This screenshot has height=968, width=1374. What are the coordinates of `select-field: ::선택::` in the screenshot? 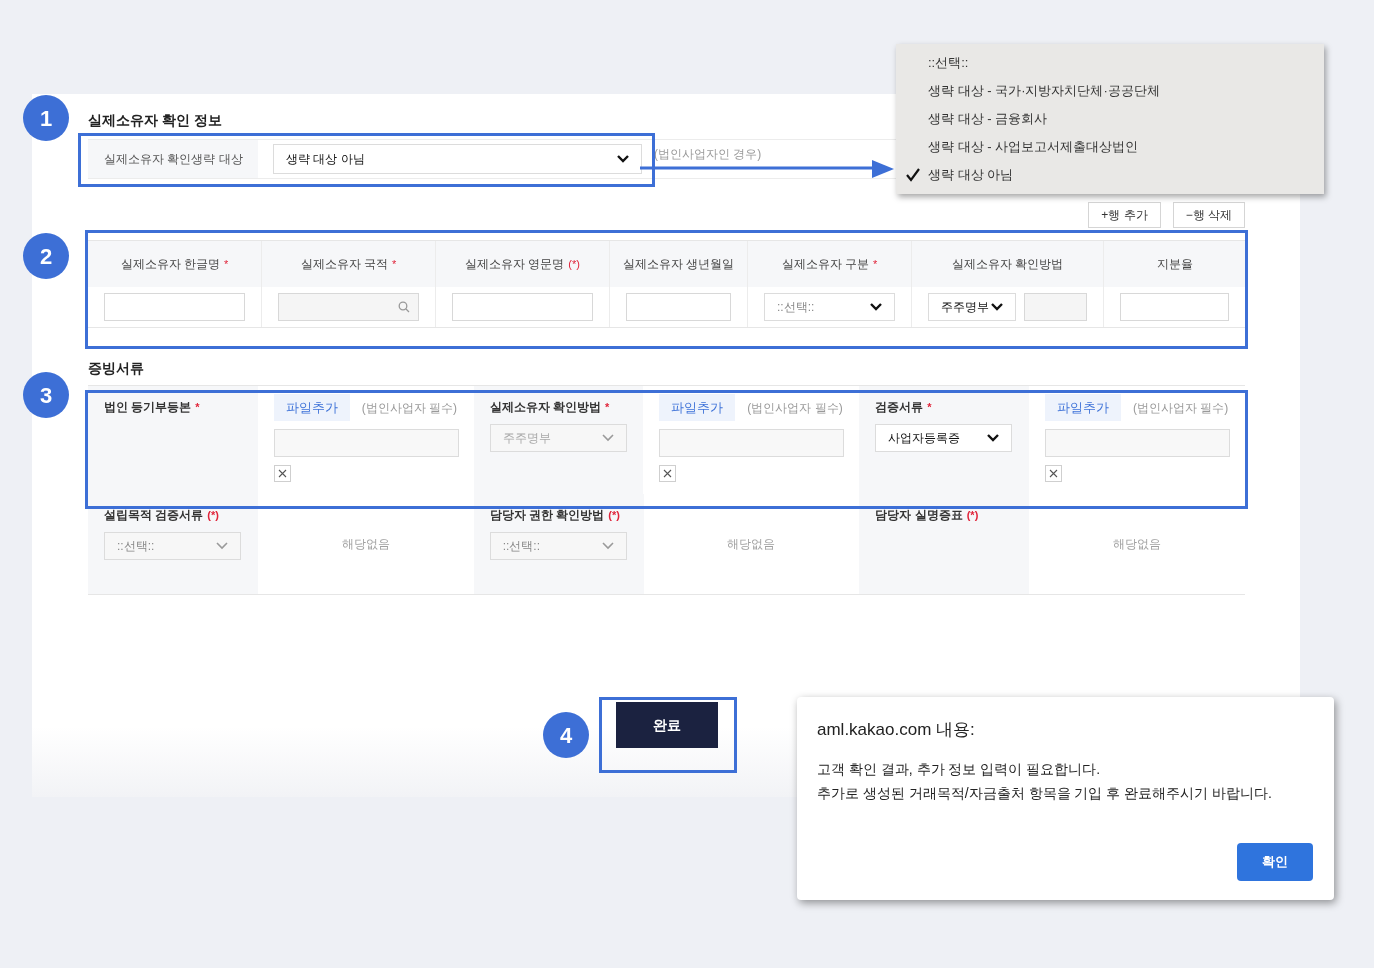 It's located at (829, 307).